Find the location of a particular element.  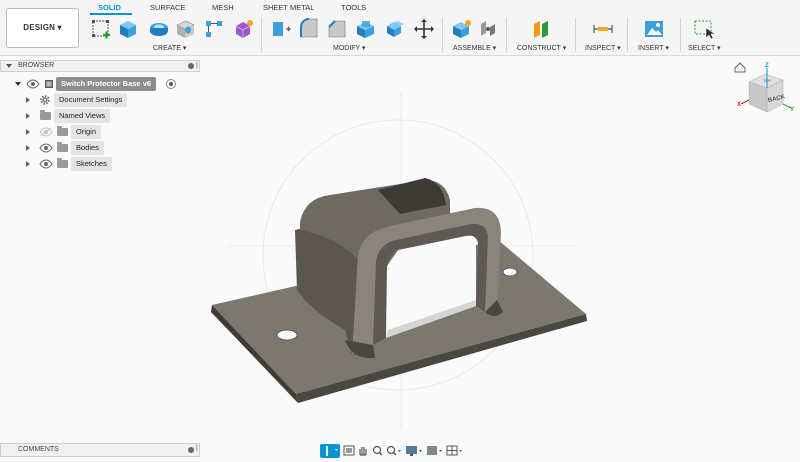

comments-panel-header: COMMENTS | is located at coordinates (100, 450).